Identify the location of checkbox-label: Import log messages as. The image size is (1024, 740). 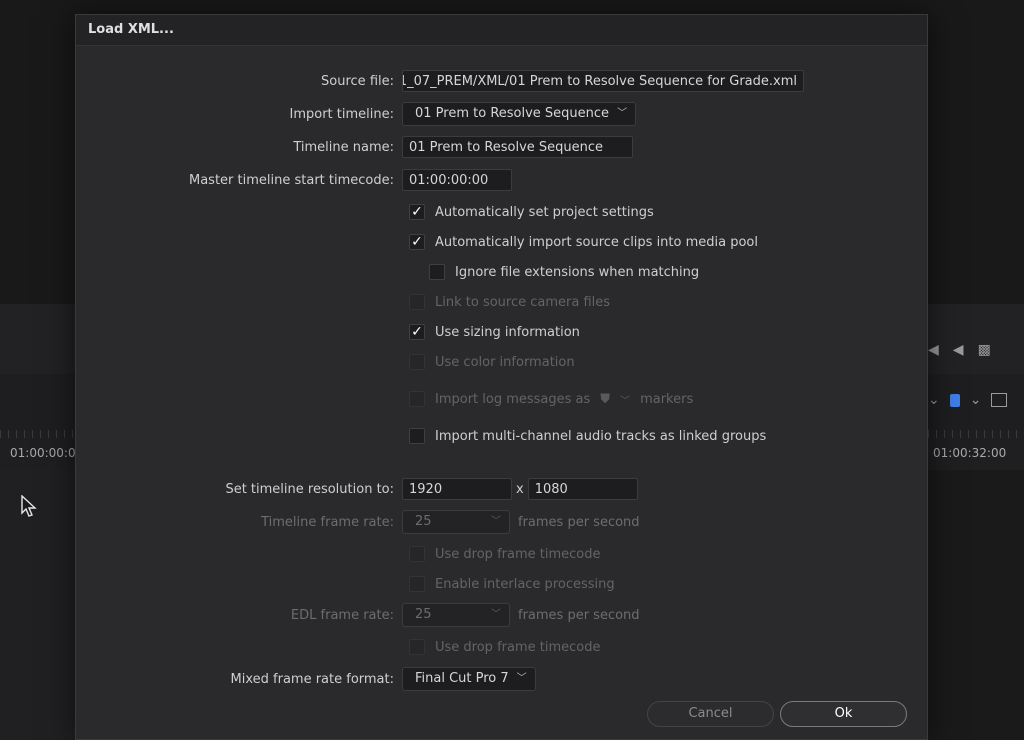
(513, 399).